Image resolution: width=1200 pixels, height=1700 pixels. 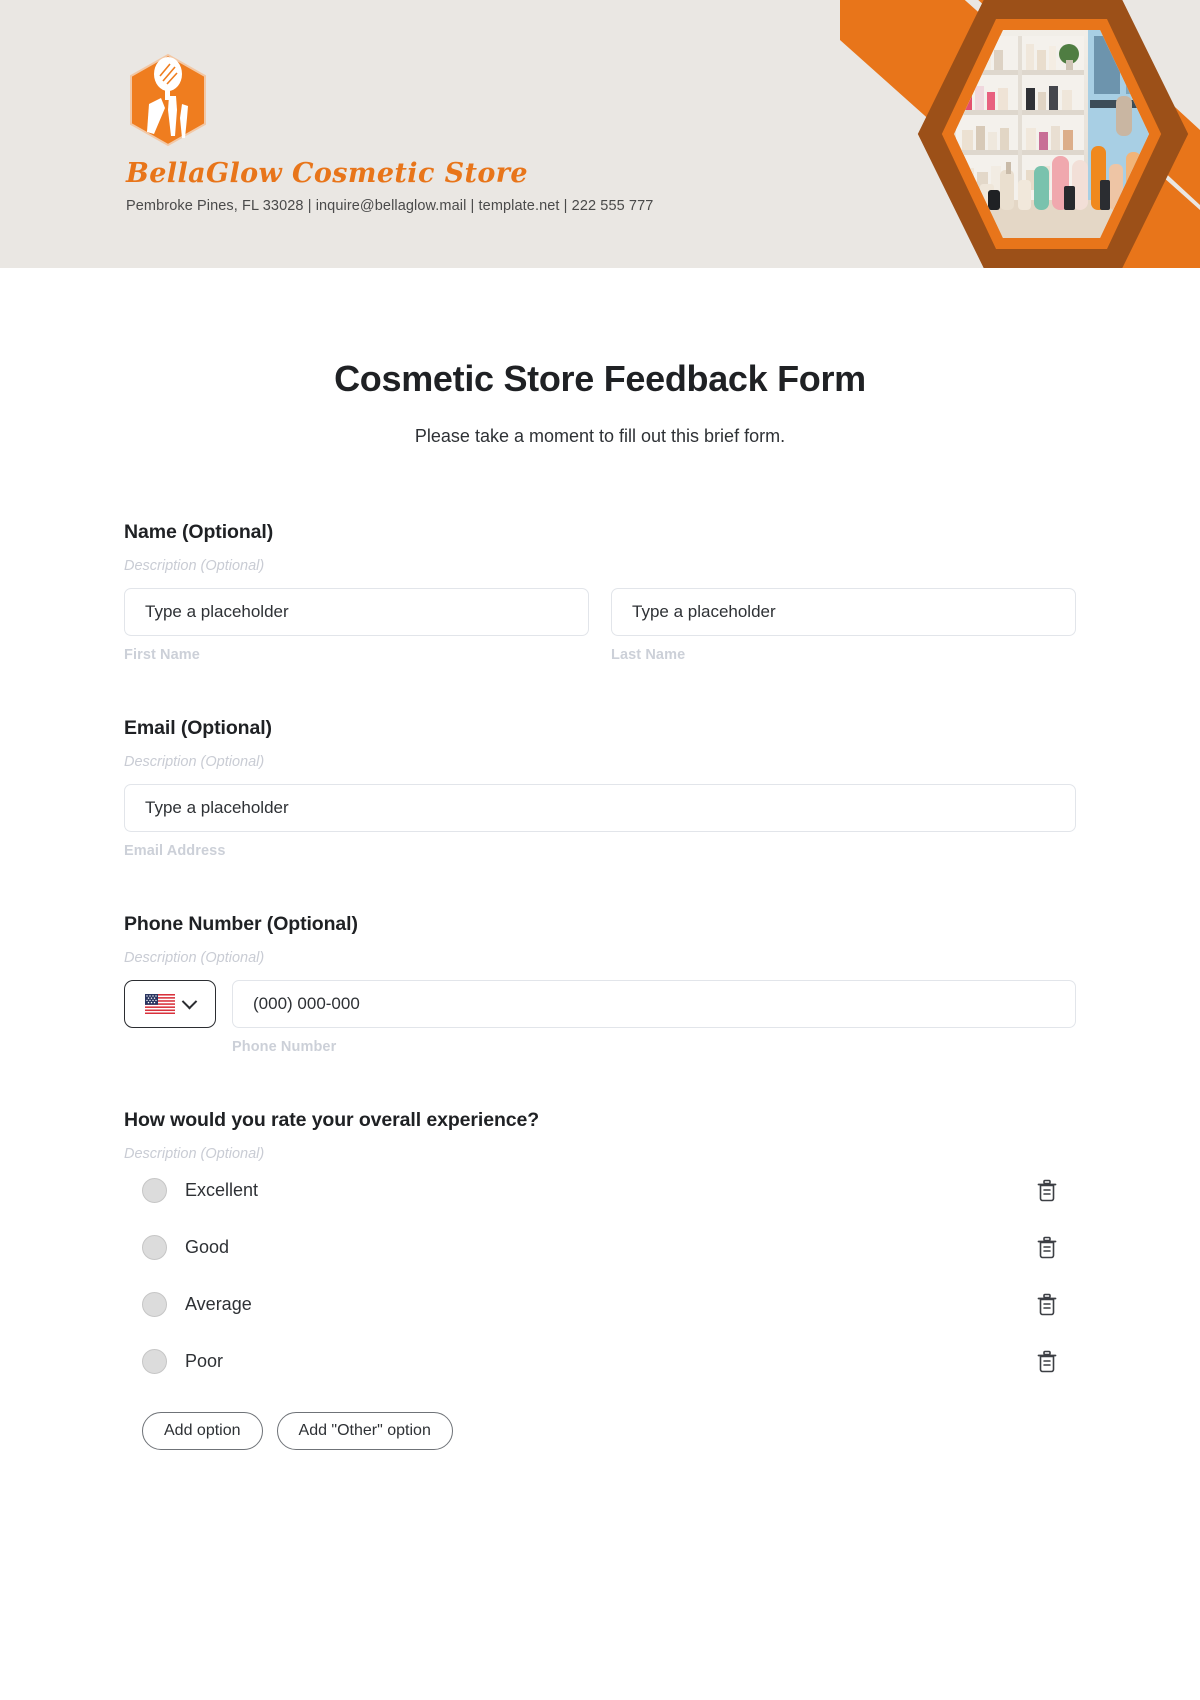 What do you see at coordinates (648, 655) in the screenshot?
I see `last-name-sublabel: Last Name` at bounding box center [648, 655].